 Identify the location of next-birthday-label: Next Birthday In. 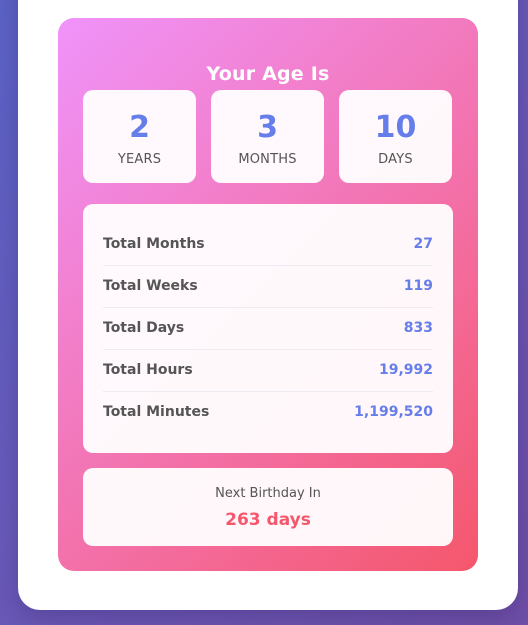
(268, 493).